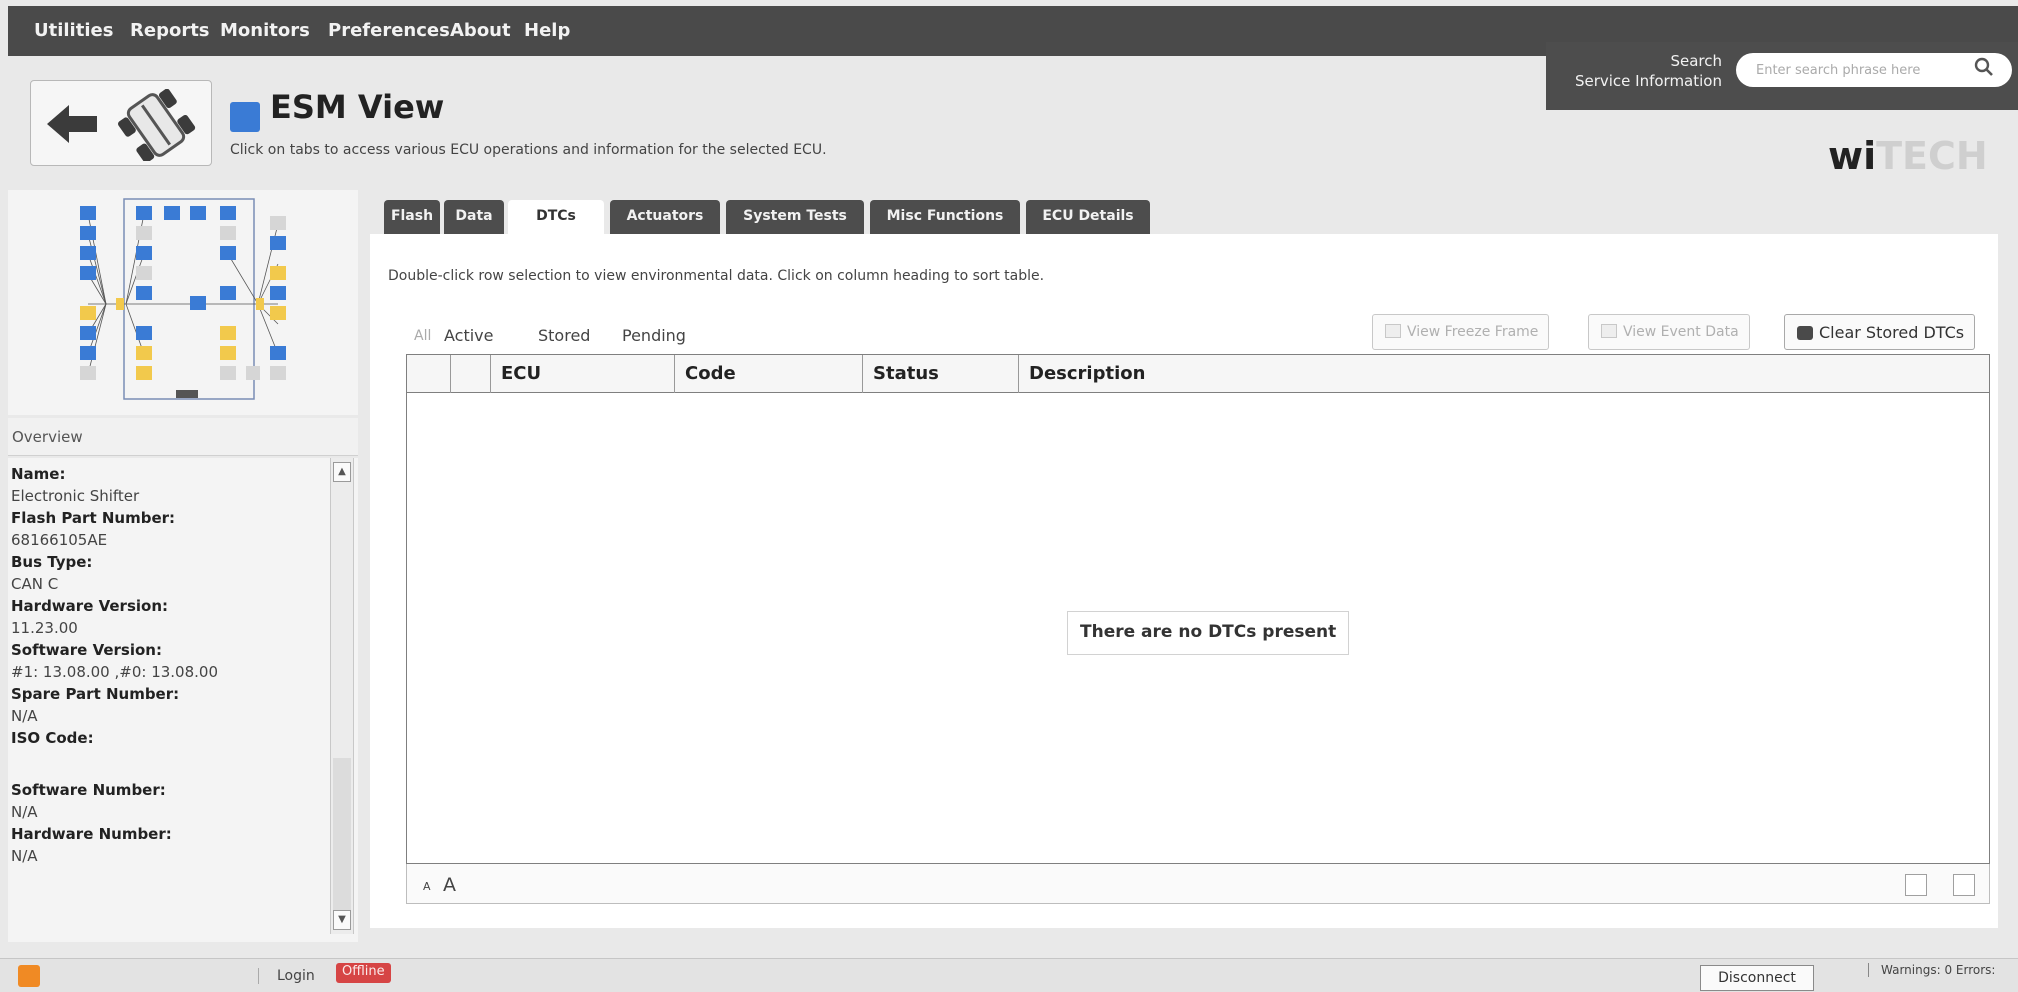 This screenshot has width=2018, height=992. What do you see at coordinates (1805, 333) in the screenshot?
I see `clear-dtc-icon` at bounding box center [1805, 333].